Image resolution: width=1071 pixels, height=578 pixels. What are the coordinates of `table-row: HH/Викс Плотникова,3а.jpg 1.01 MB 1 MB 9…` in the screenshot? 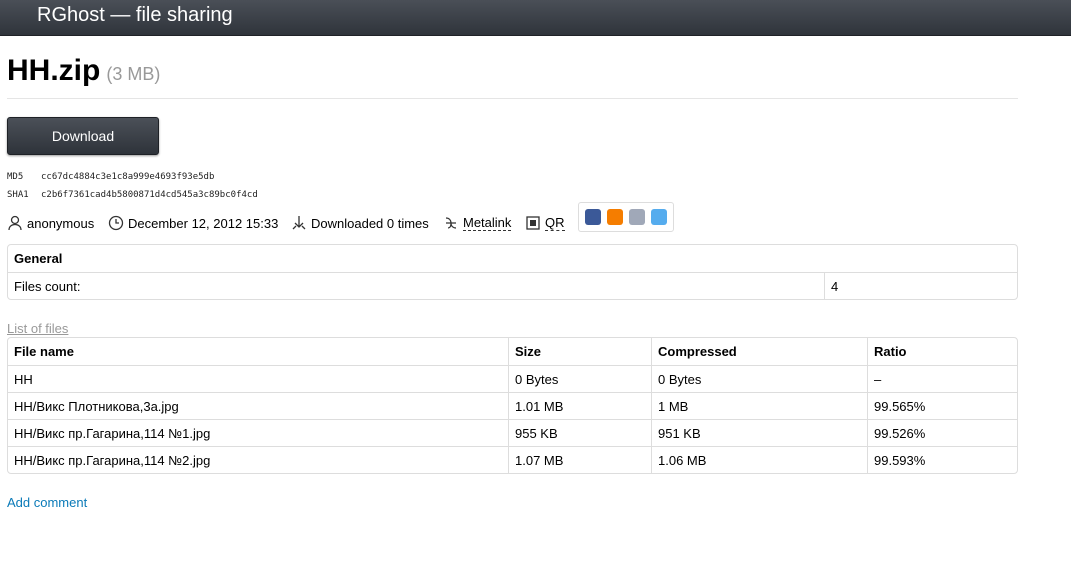 It's located at (512, 405).